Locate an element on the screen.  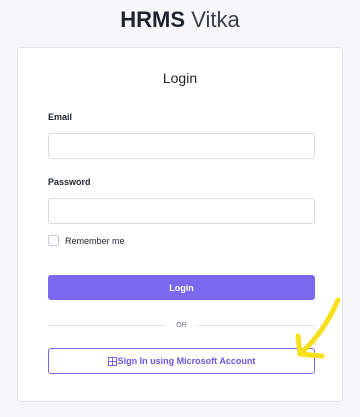
divider-line-left is located at coordinates (107, 325).